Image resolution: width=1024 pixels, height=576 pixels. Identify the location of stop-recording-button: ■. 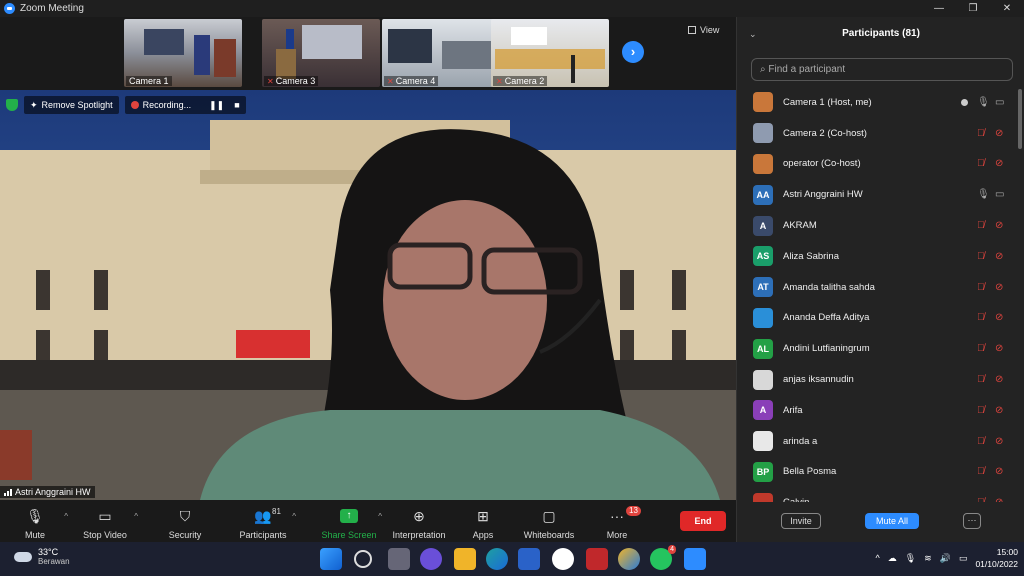
(236, 105).